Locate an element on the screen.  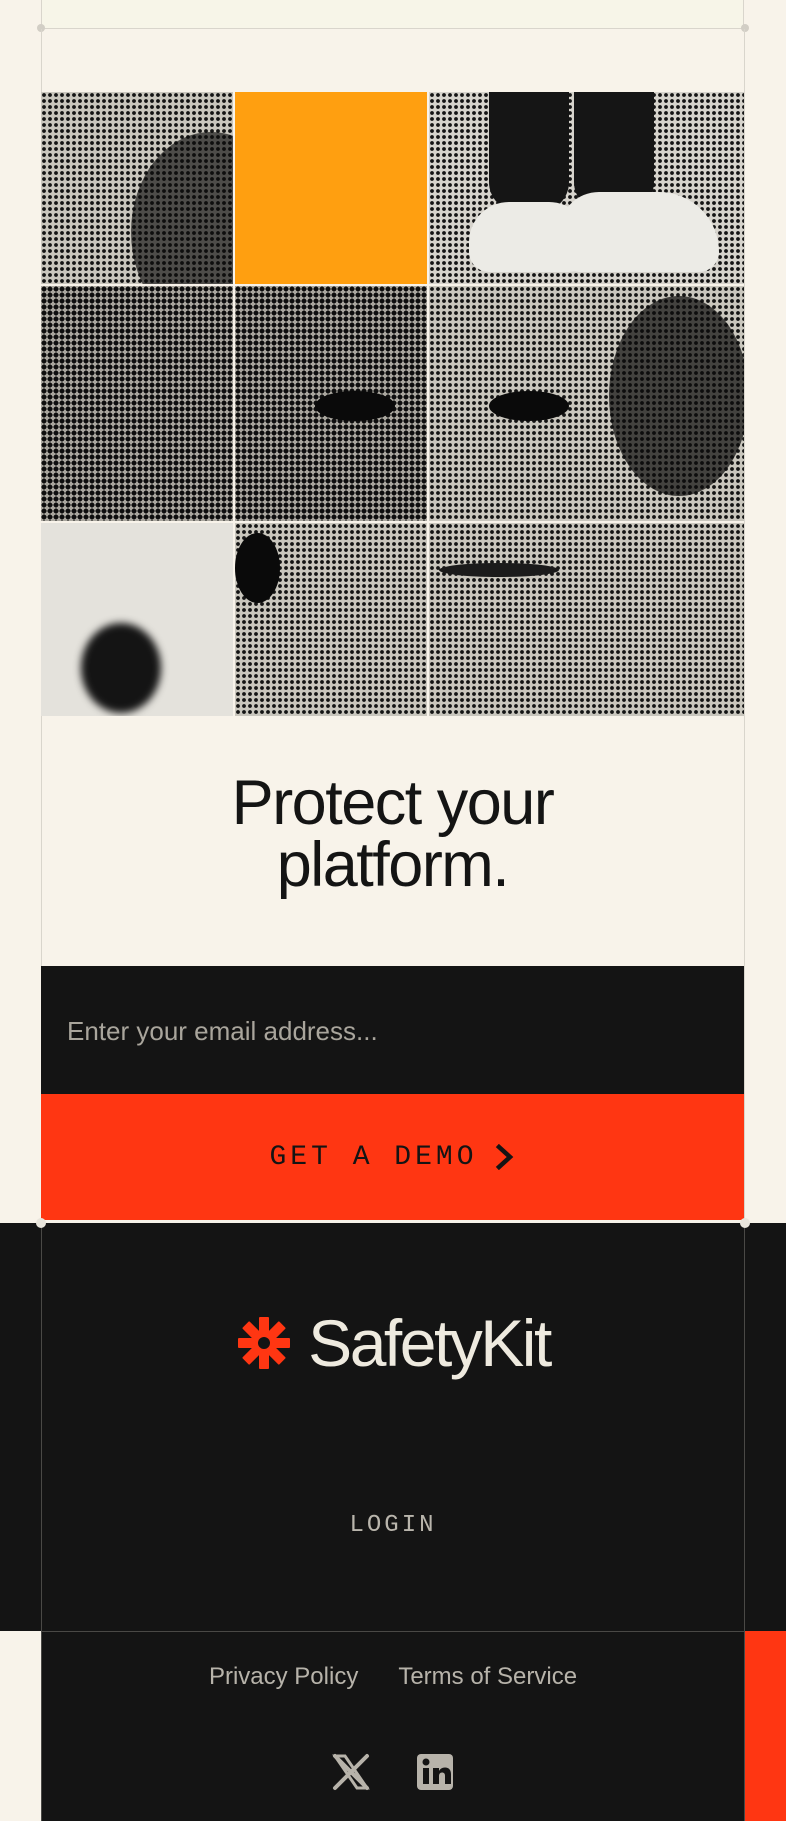
brand-name: SafetyKit is located at coordinates (430, 1343).